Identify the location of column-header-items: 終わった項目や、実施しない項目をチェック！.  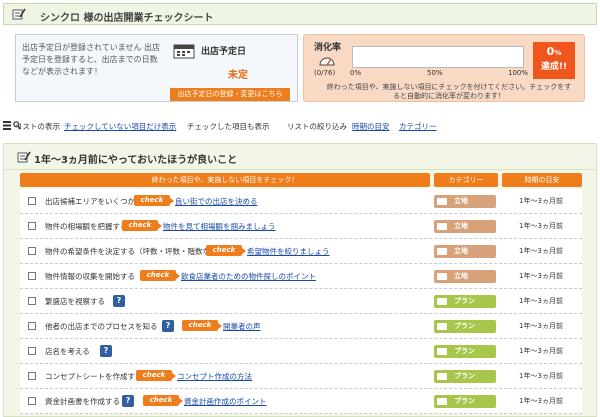
(225, 180).